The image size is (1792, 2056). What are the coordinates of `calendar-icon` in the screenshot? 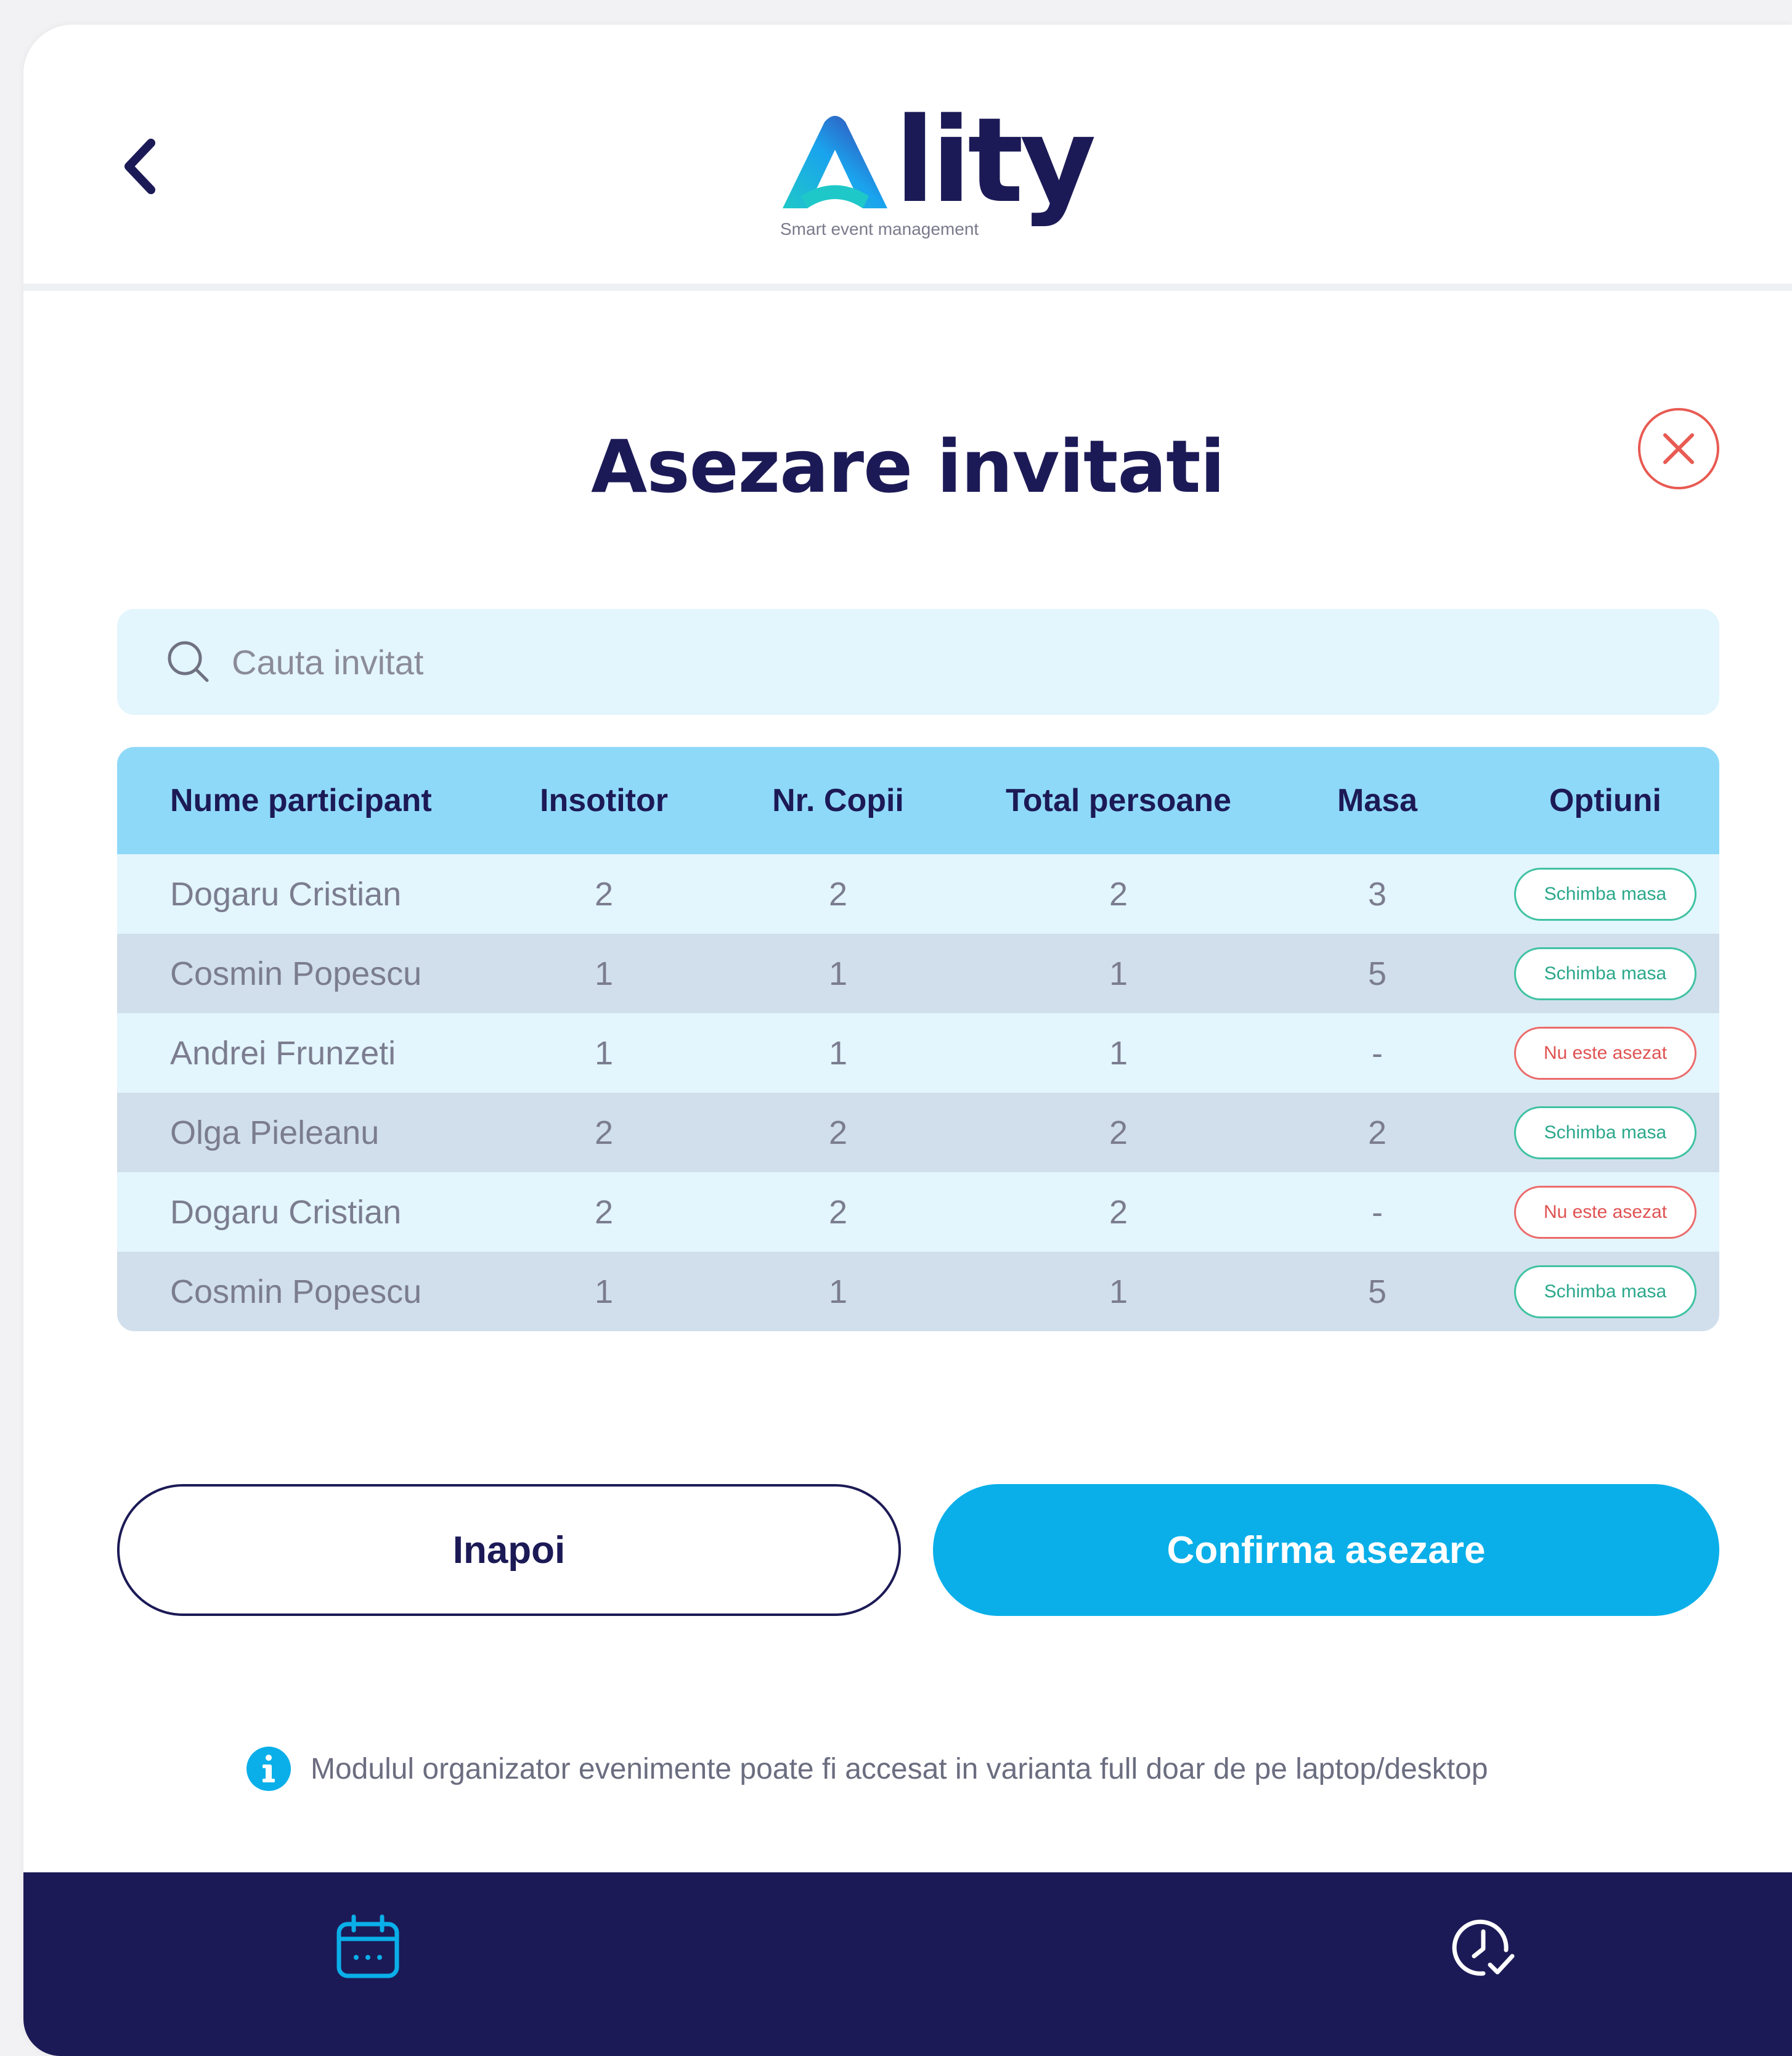 It's located at (367, 1946).